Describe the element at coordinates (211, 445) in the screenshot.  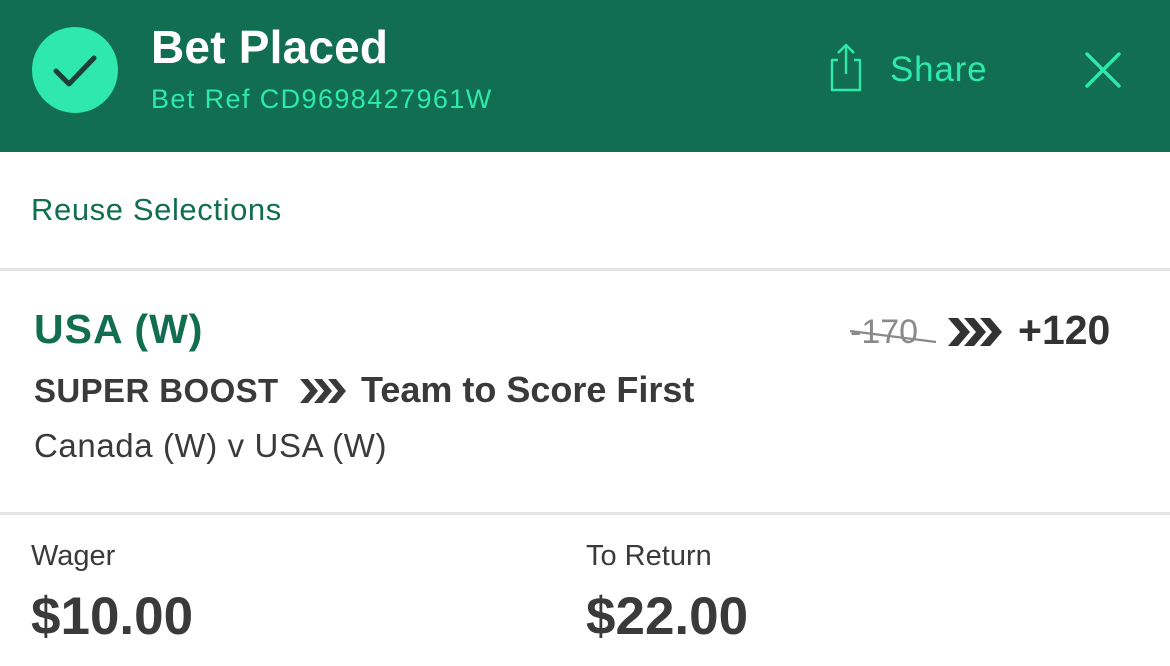
I see `event-name: Canada (W) v USA (W)` at that location.